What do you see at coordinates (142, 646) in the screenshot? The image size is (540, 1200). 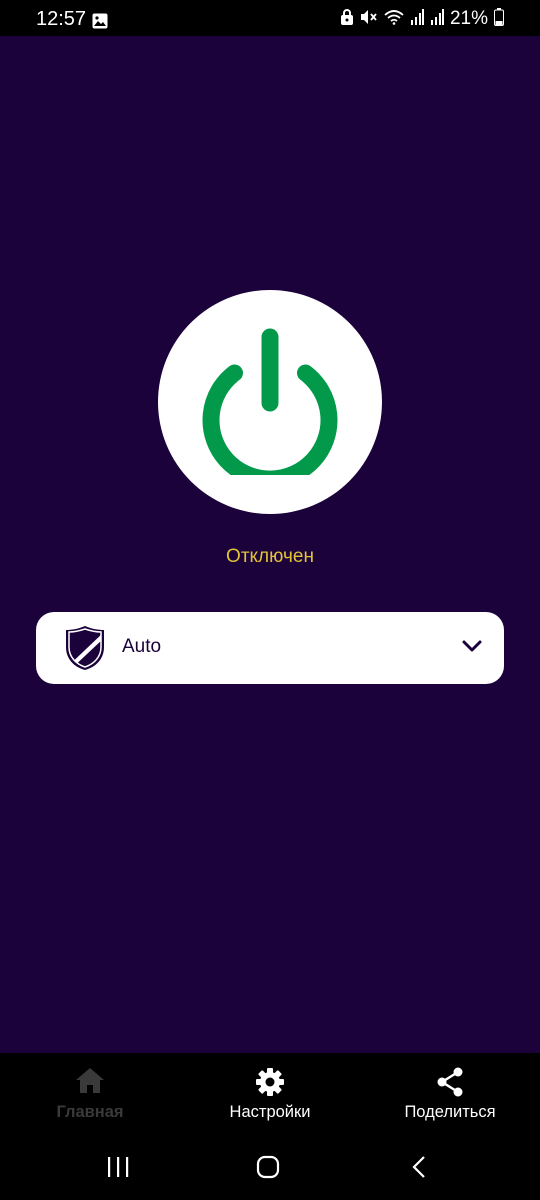 I see `server-select-label: Auto` at bounding box center [142, 646].